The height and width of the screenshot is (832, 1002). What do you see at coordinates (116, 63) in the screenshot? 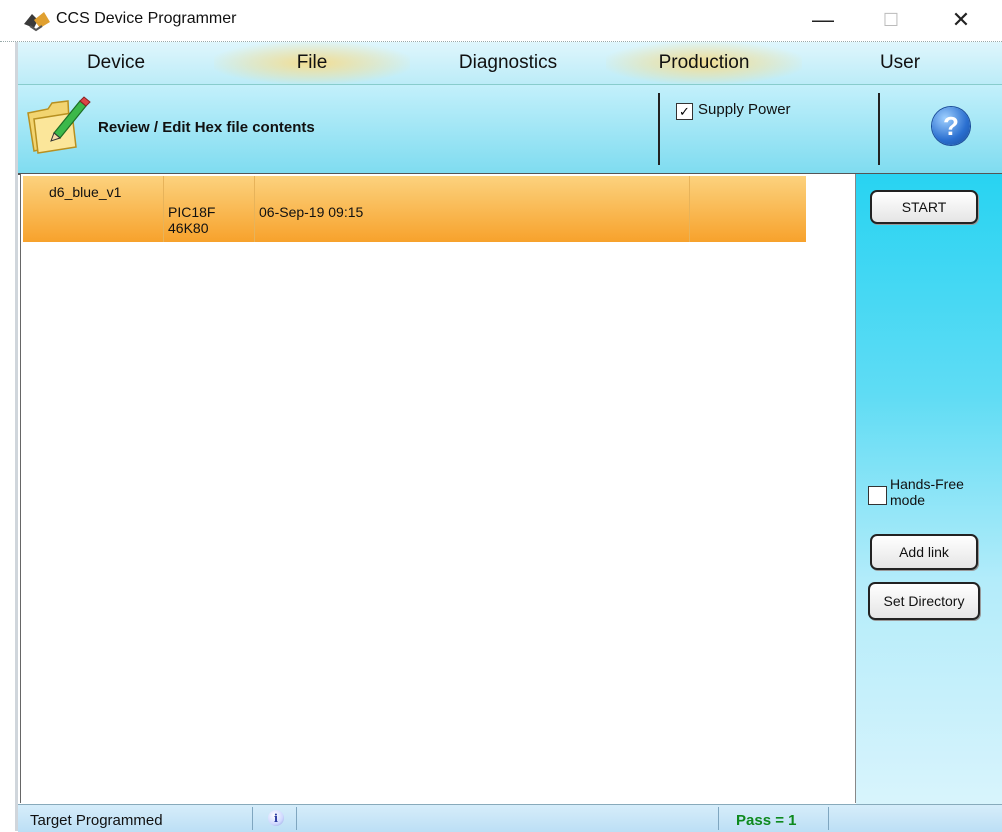
I see `menu-device: Device` at bounding box center [116, 63].